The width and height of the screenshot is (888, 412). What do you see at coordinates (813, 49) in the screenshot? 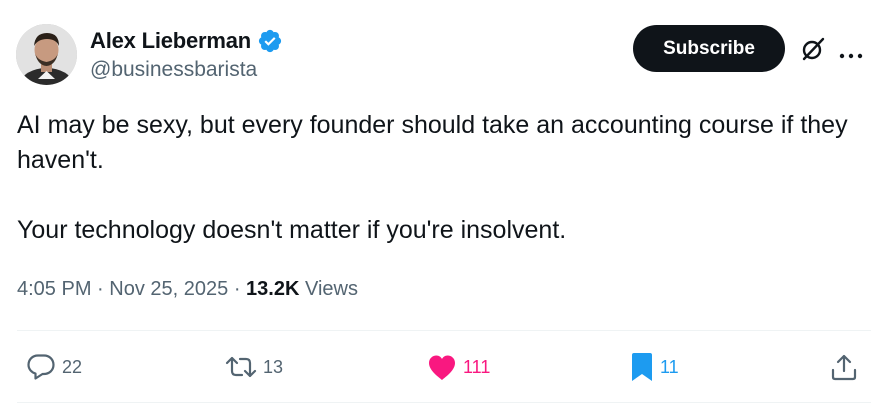
I see `grok-icon` at bounding box center [813, 49].